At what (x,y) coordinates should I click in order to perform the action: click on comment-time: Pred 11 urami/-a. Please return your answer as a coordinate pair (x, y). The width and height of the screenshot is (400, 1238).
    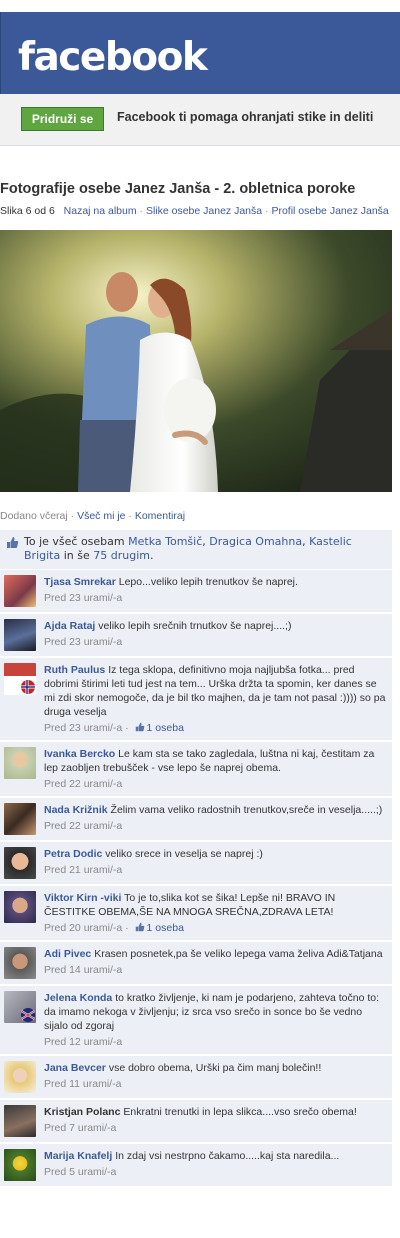
    Looking at the image, I should click on (83, 1084).